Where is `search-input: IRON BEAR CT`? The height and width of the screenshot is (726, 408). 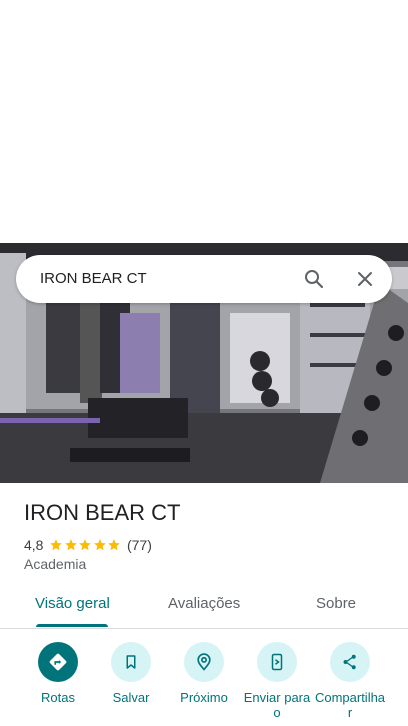
search-input: IRON BEAR CT is located at coordinates (93, 279).